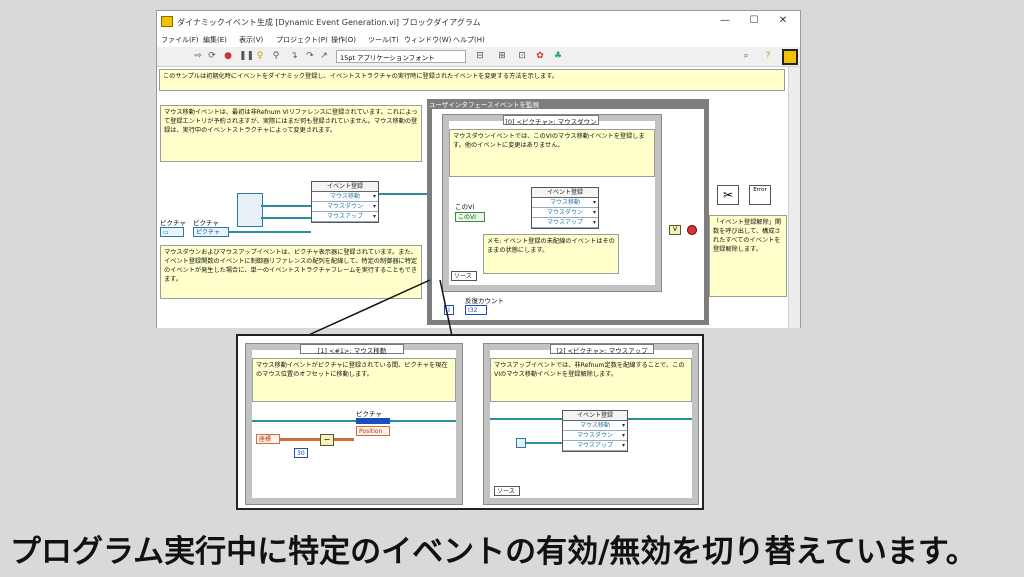  I want to click on distribute-icon: ⊞, so click(502, 56).